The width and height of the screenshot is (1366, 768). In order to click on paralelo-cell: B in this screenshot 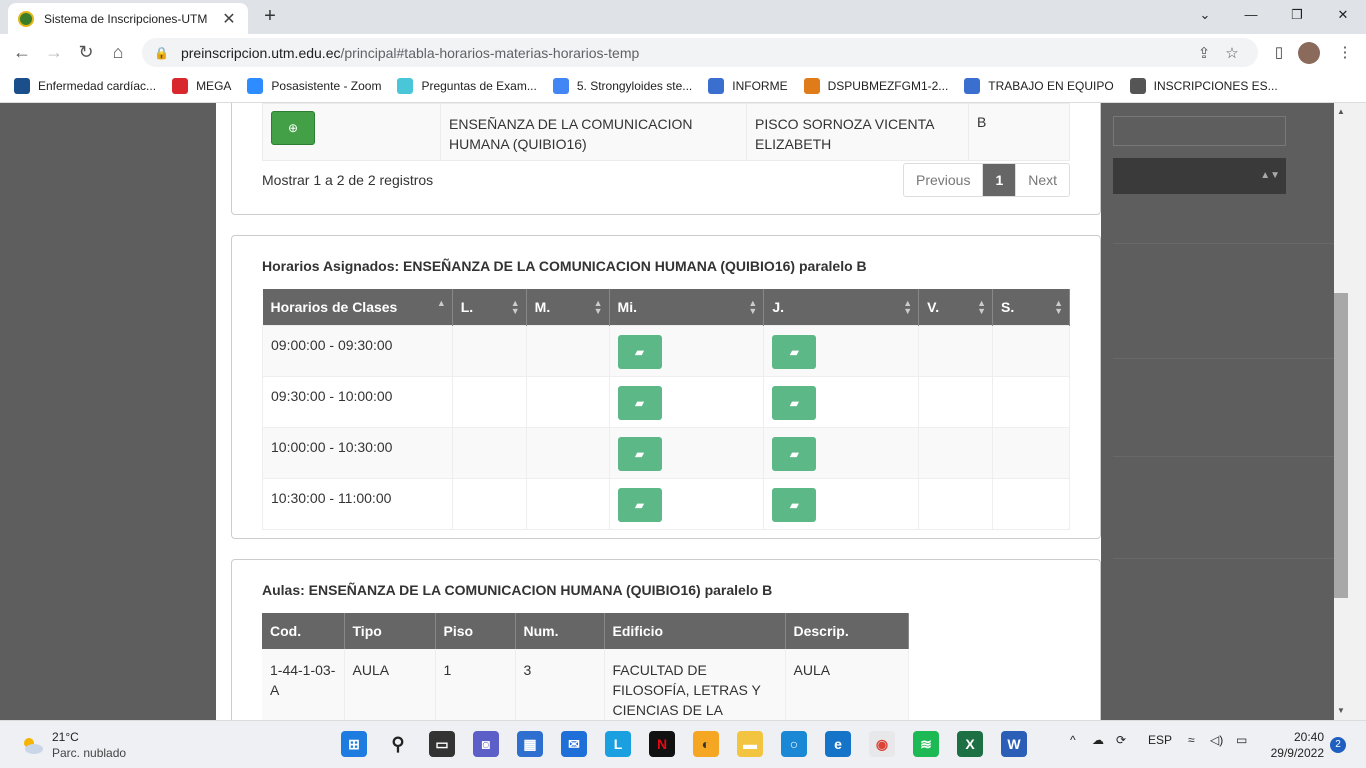, I will do `click(1019, 132)`.